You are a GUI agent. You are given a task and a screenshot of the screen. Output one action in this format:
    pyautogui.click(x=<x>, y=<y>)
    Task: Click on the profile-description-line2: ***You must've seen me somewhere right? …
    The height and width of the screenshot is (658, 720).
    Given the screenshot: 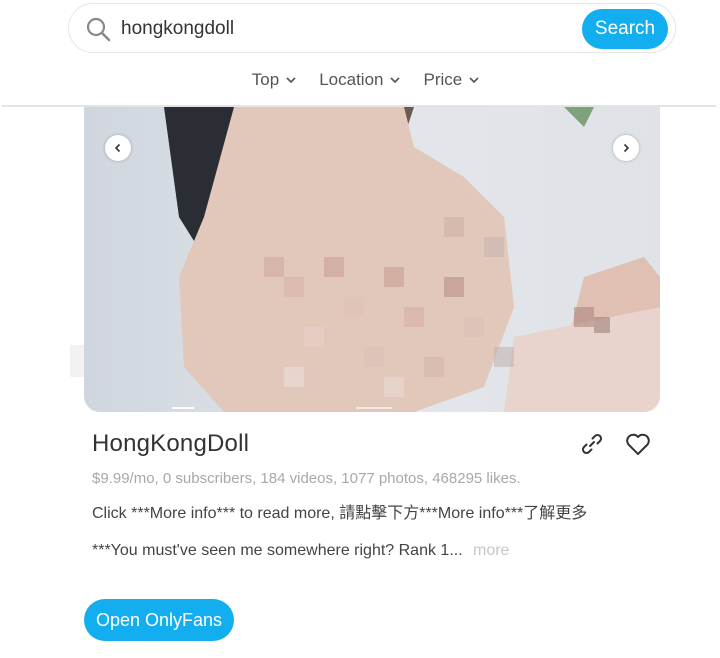 What is the action you would take?
    pyautogui.click(x=277, y=550)
    